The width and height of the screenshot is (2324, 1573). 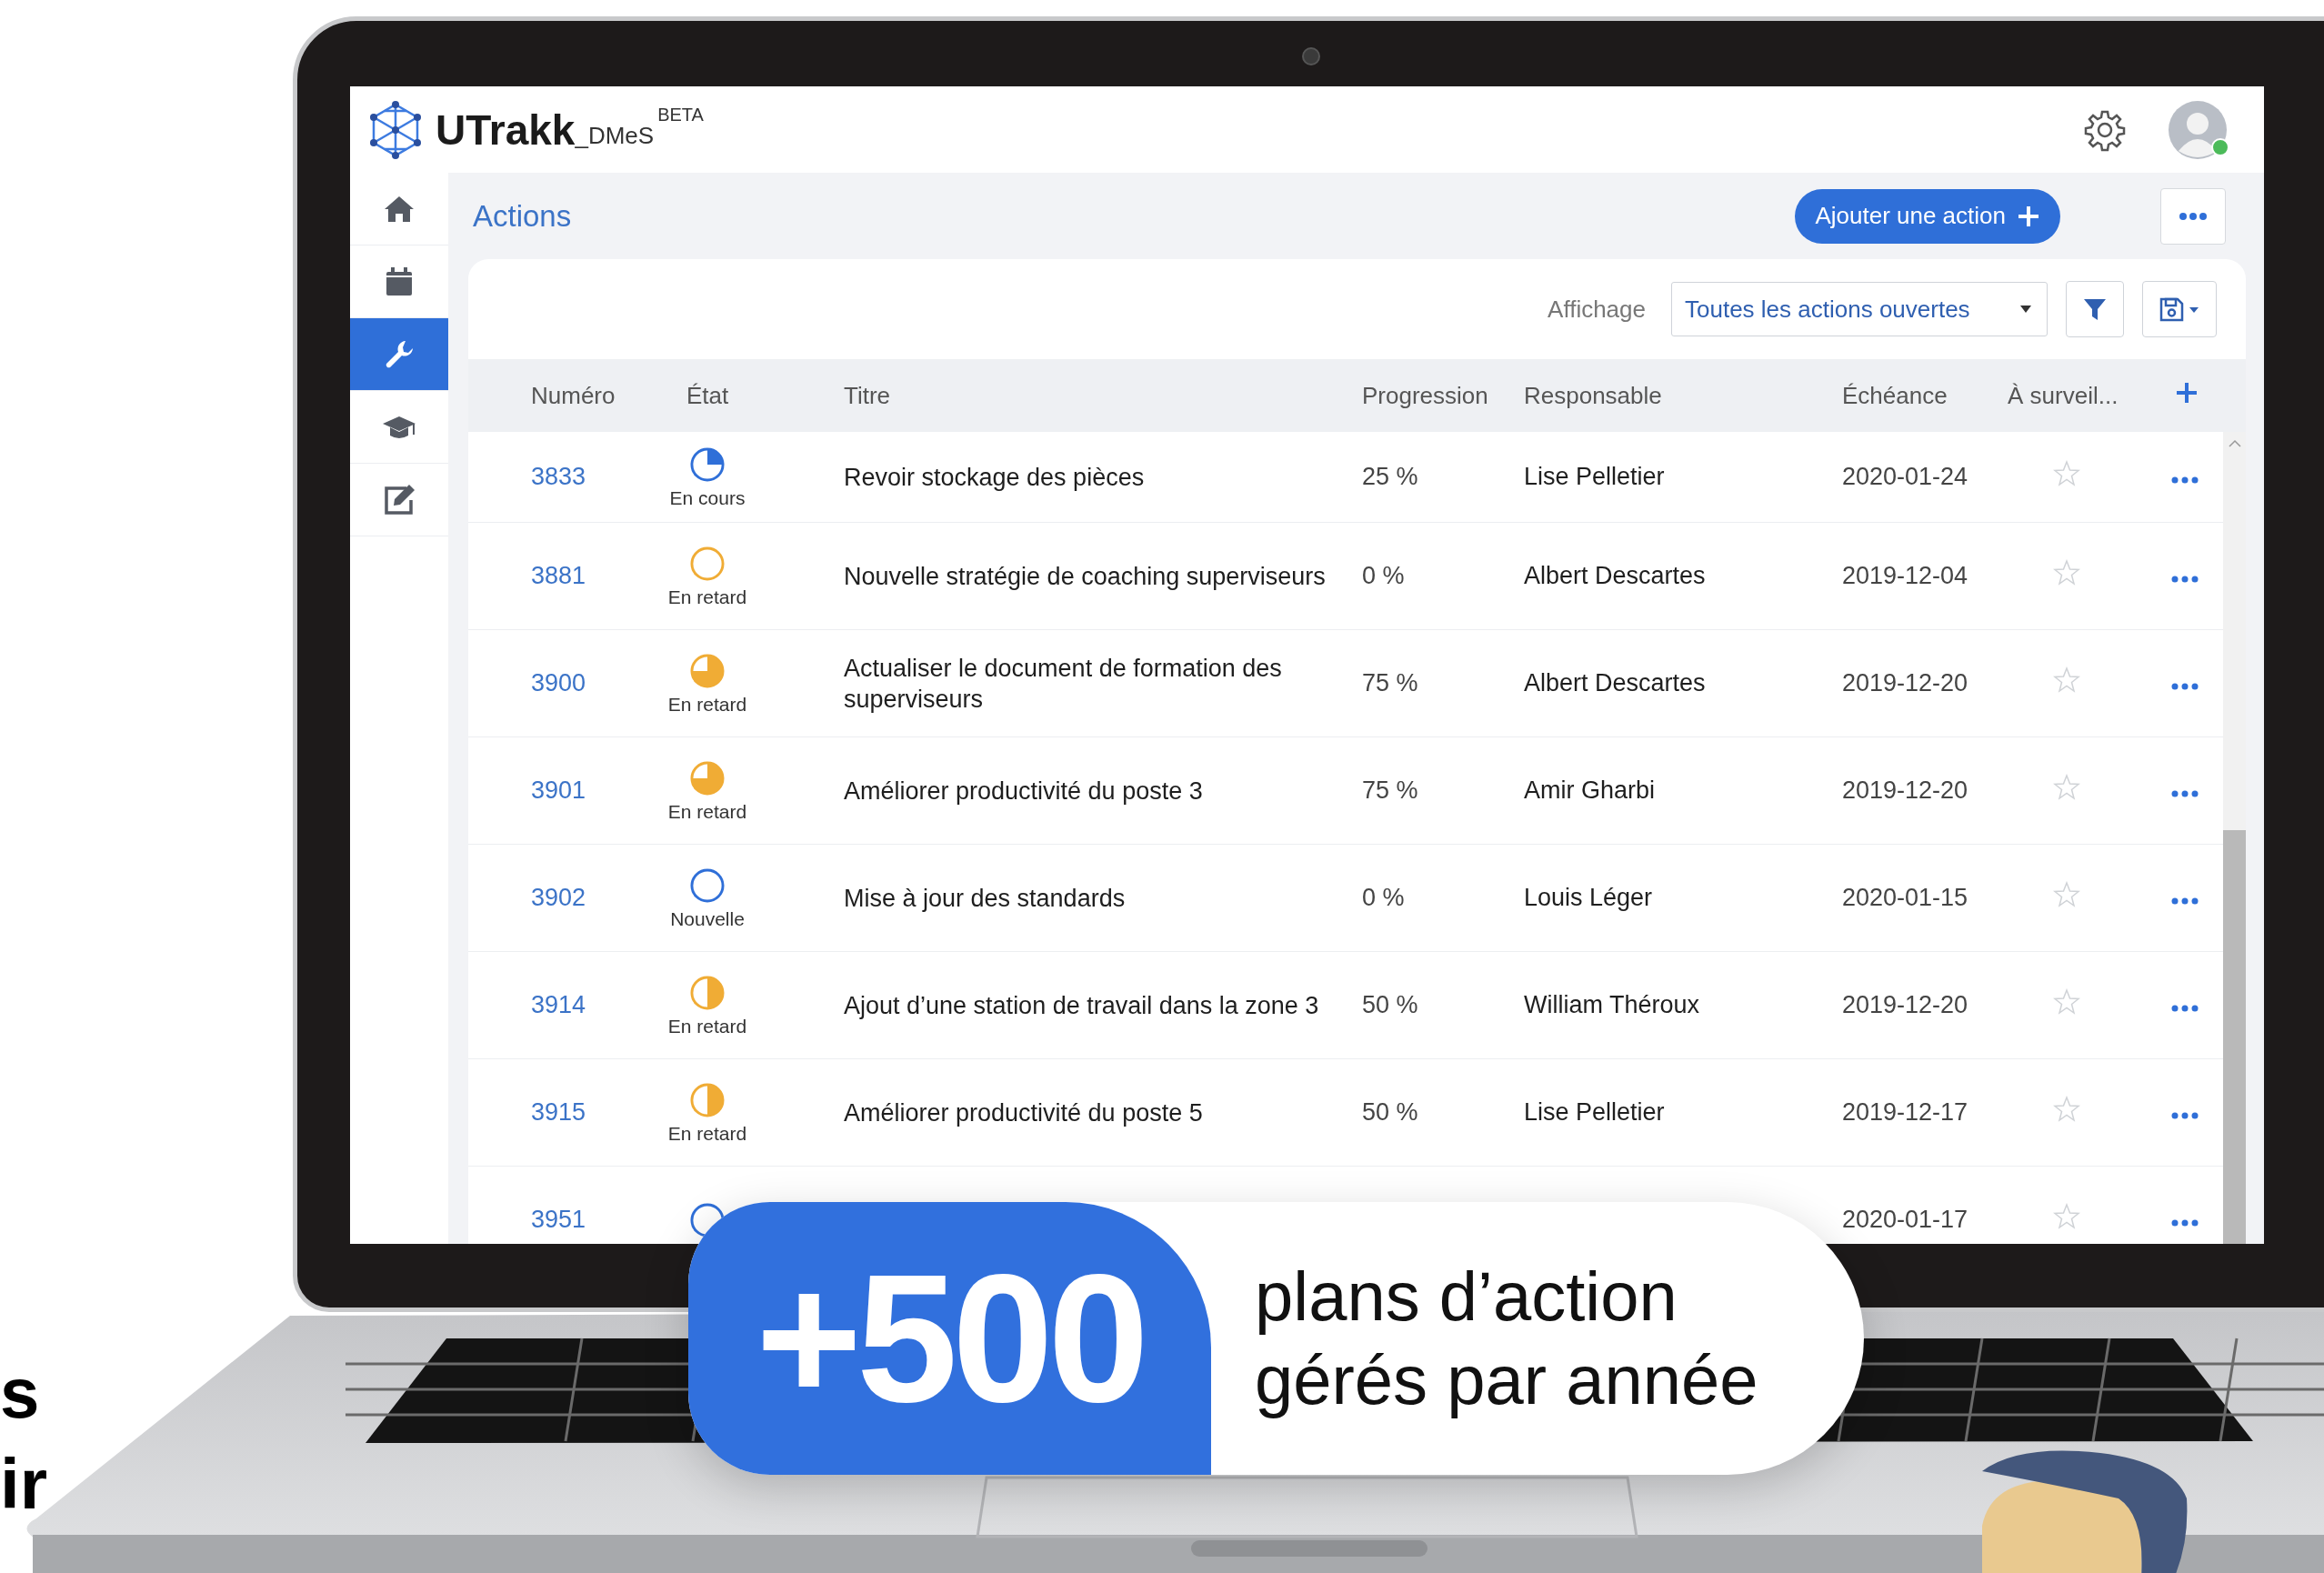 I want to click on table-row: 3833 En cours Revoir stockage des pièces 25 % Lise Pelletier 2020-01-24, so click(x=1345, y=477).